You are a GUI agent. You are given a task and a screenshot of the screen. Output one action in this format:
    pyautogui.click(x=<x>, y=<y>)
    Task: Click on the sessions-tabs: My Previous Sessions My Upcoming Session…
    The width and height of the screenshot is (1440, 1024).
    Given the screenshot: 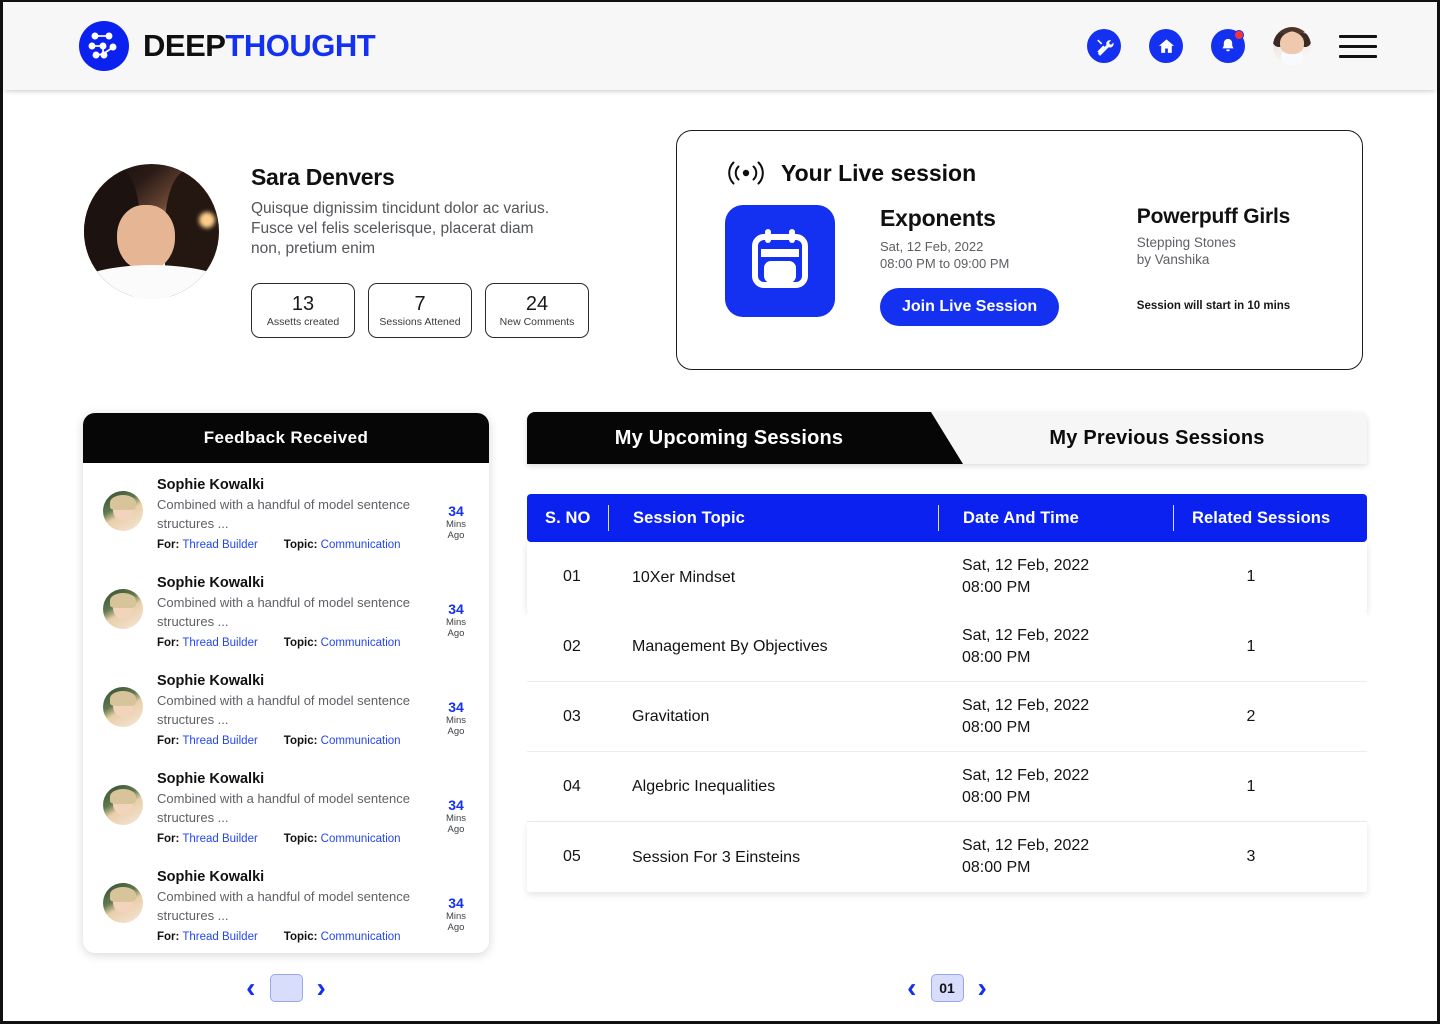 What is the action you would take?
    pyautogui.click(x=947, y=438)
    